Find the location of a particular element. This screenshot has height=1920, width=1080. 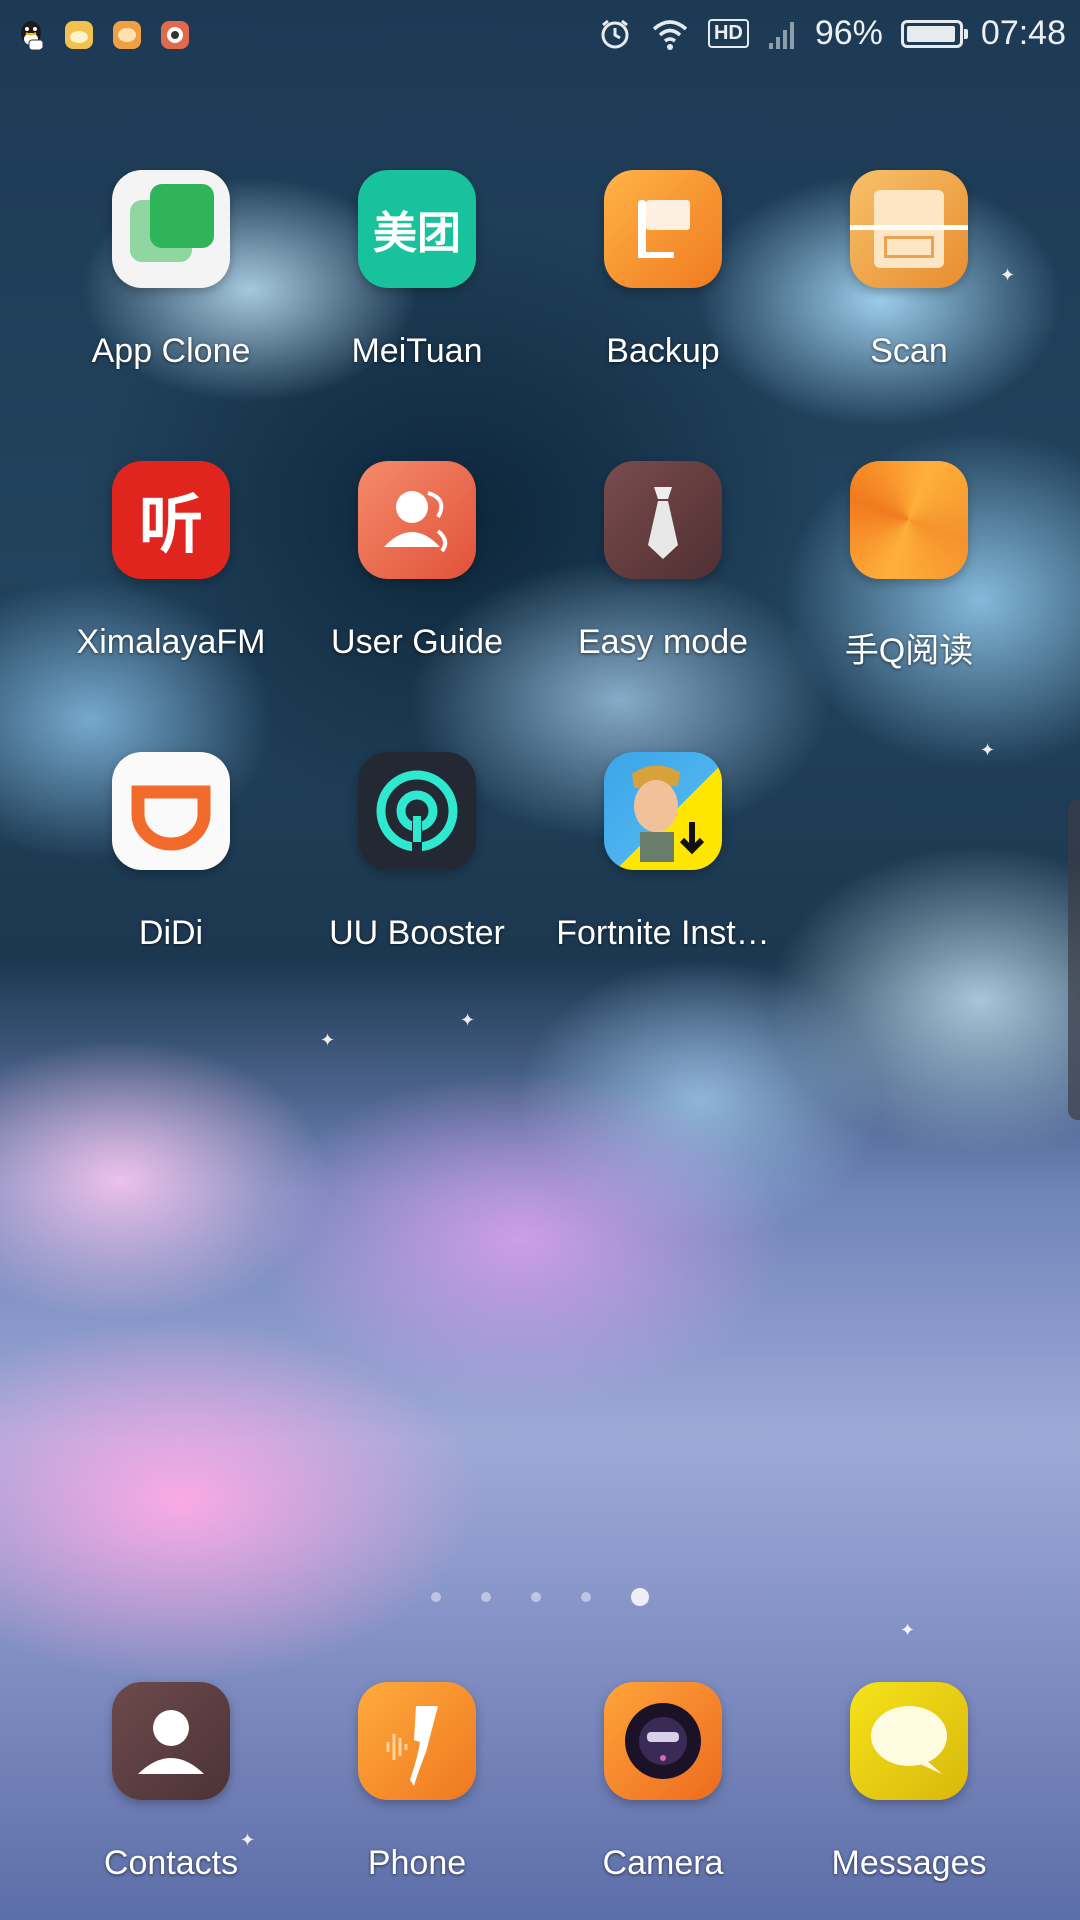

app-label: Scan is located at coordinates (909, 351).